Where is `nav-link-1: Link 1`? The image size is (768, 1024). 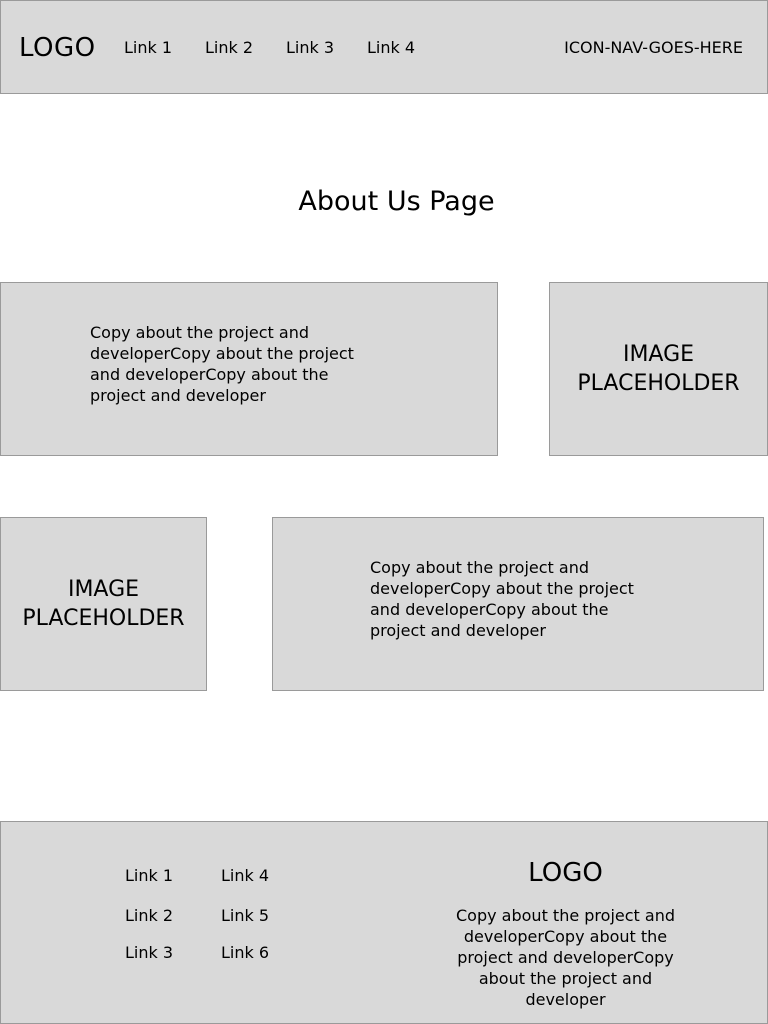
nav-link-1: Link 1 is located at coordinates (148, 48).